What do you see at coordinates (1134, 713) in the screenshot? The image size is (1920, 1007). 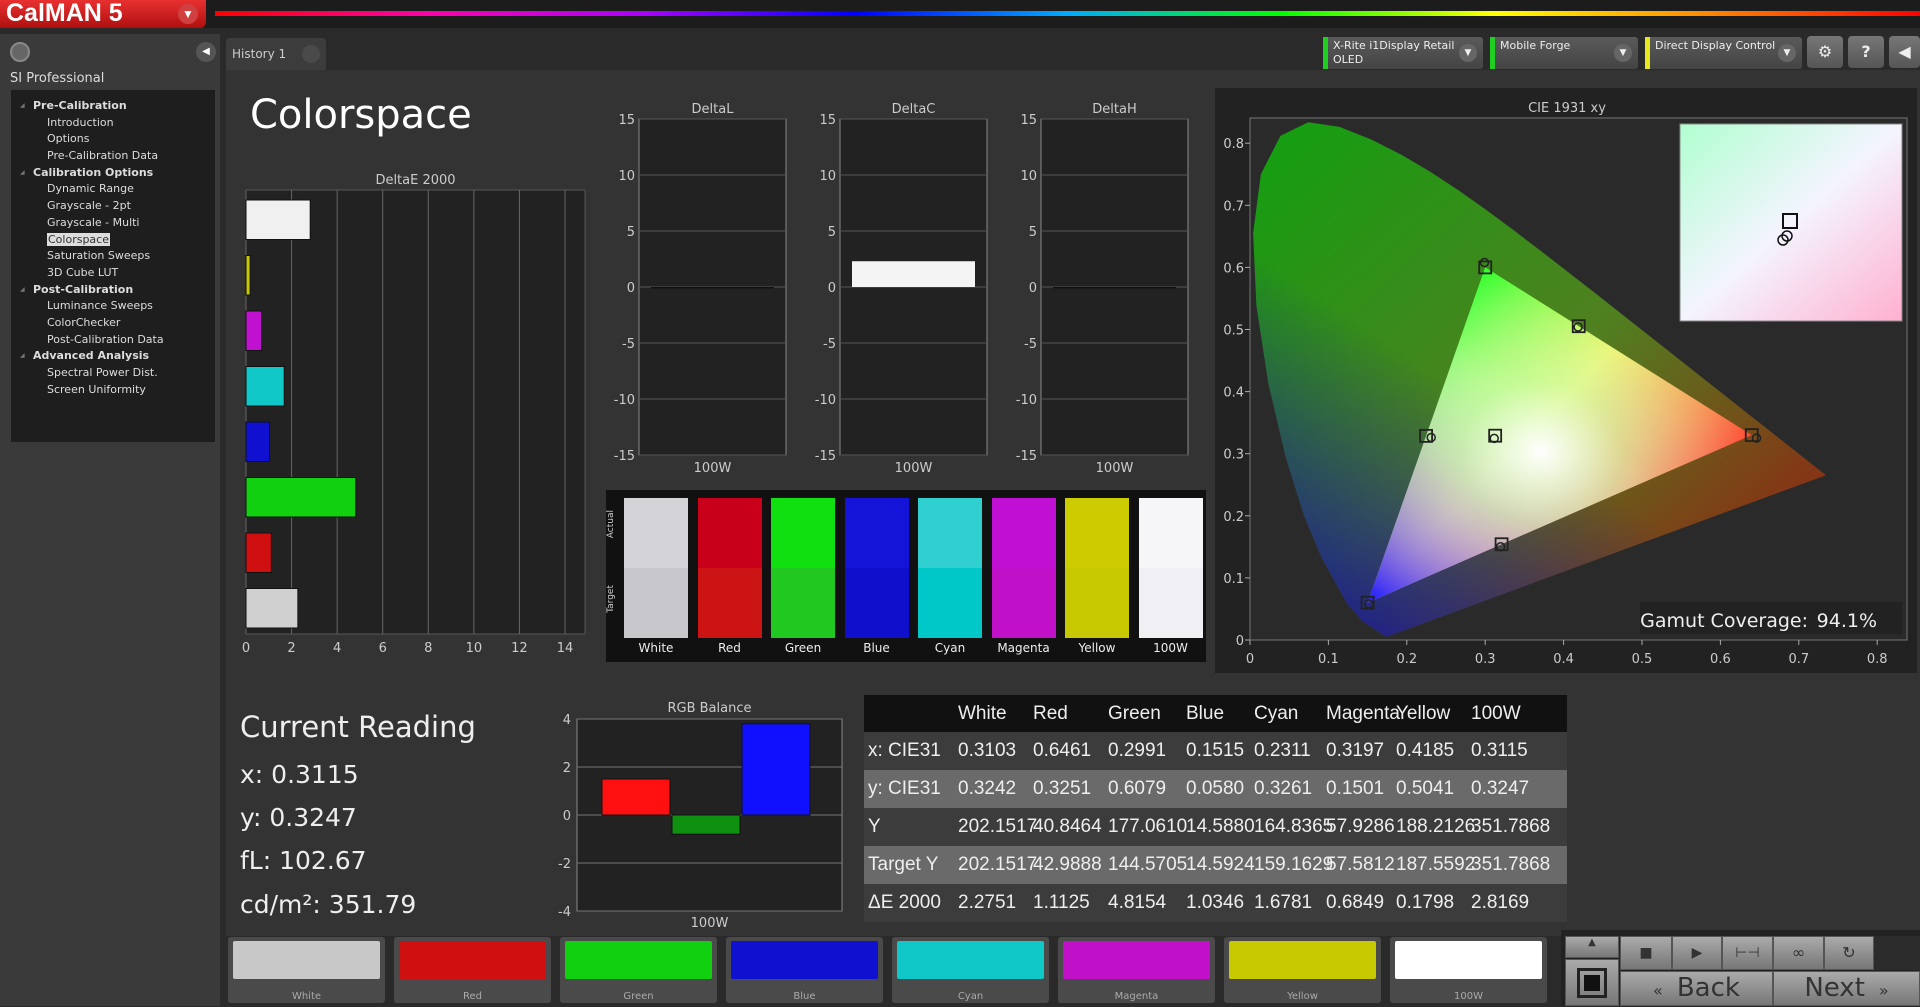 I see `column-header: Green` at bounding box center [1134, 713].